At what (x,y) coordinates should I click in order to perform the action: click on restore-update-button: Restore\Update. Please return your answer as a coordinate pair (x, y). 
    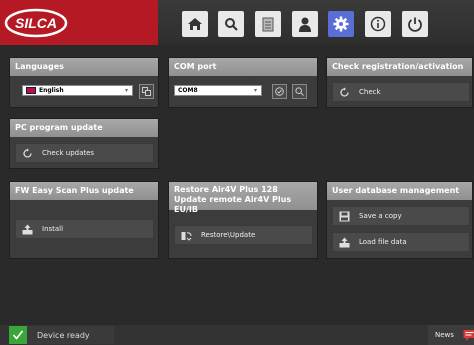
    Looking at the image, I should click on (243, 235).